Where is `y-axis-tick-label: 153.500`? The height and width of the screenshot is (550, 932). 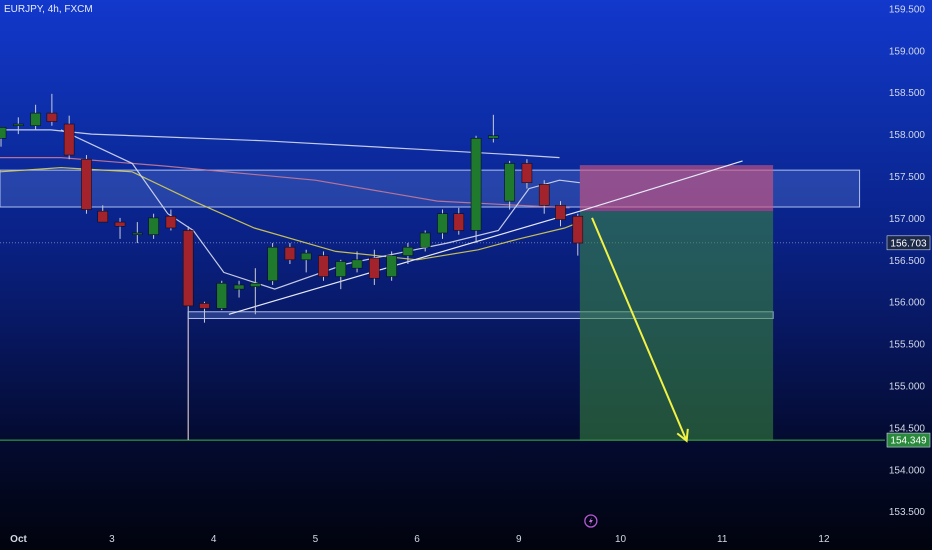
y-axis-tick-label: 153.500 is located at coordinates (907, 512).